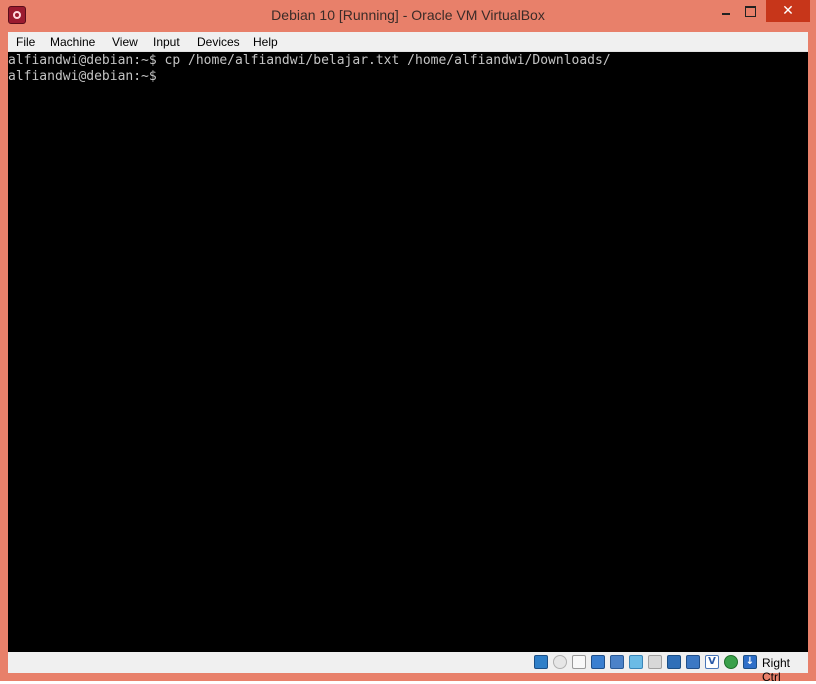  Describe the element at coordinates (712, 662) in the screenshot. I see `cpu-icon: V` at that location.